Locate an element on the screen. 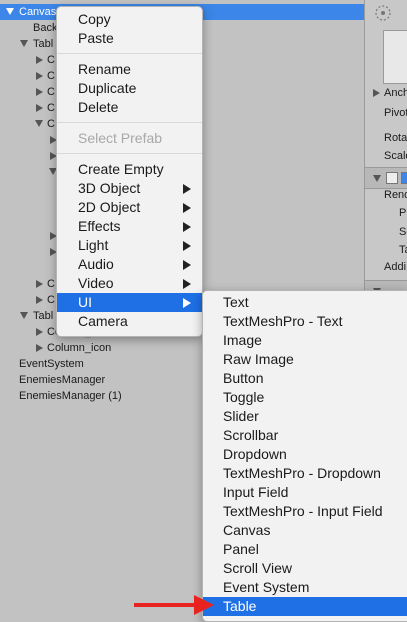 The image size is (407, 622). menu-item-label: Video is located at coordinates (96, 283).